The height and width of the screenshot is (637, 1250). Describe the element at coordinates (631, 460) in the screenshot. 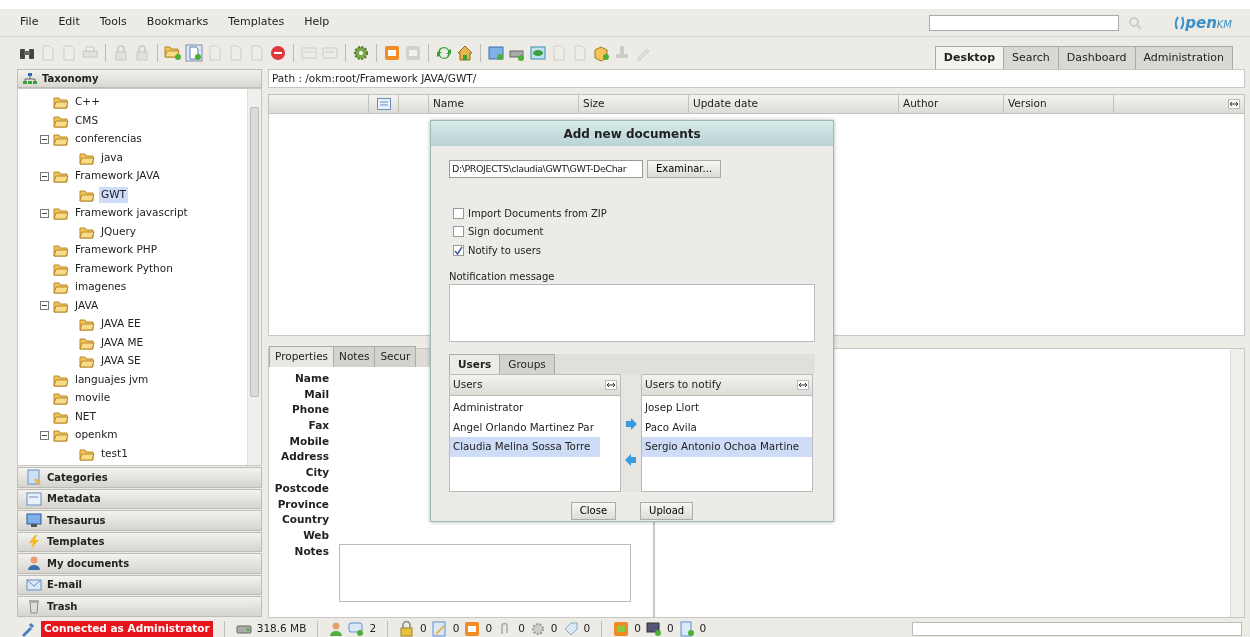

I see `left-arrow-icon` at that location.